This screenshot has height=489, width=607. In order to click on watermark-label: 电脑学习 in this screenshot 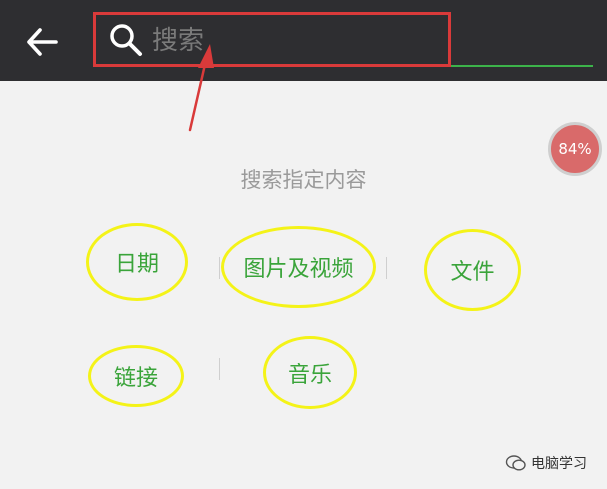, I will do `click(559, 464)`.